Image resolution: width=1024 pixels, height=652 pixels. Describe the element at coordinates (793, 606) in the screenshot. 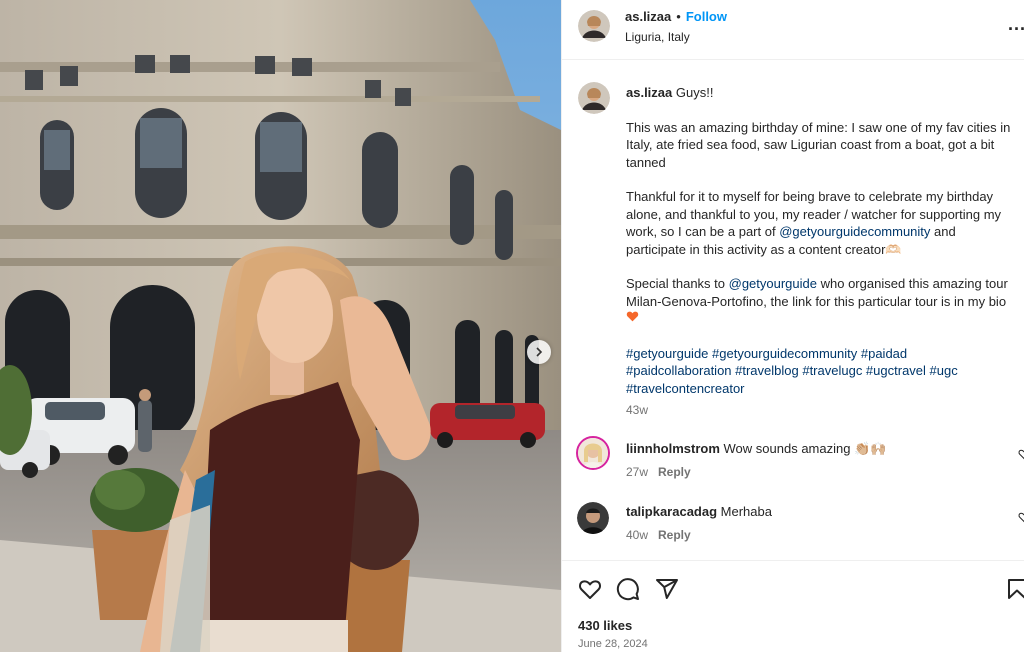

I see `post-actions: 430 likes June 28, 2024` at that location.